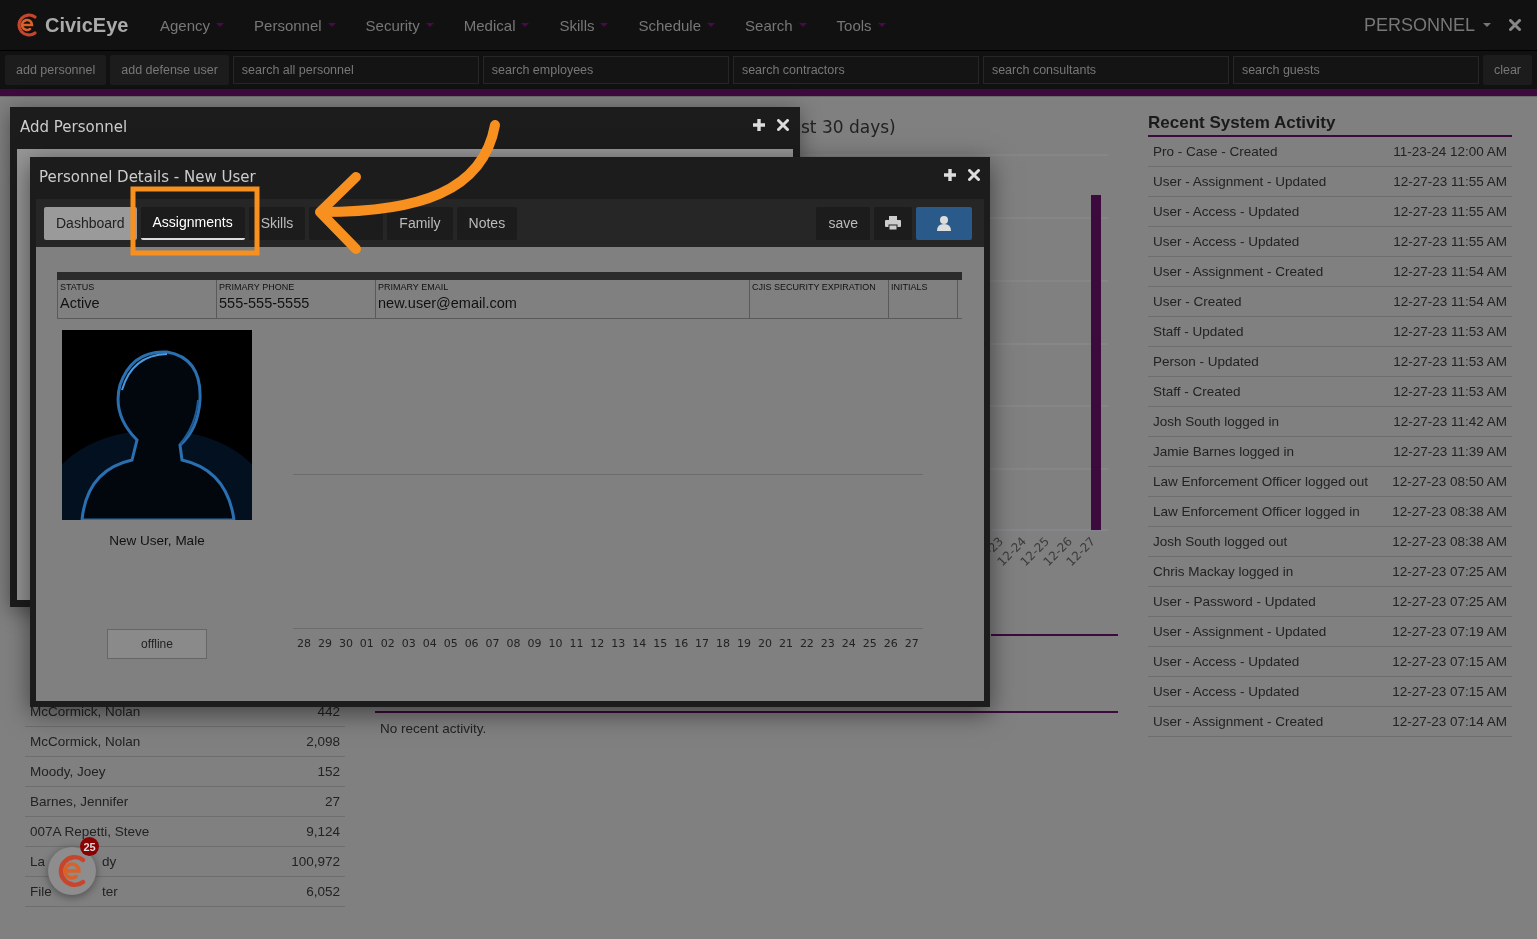  What do you see at coordinates (1240, 181) in the screenshot?
I see `activity-event: User - Assignment - Updated` at bounding box center [1240, 181].